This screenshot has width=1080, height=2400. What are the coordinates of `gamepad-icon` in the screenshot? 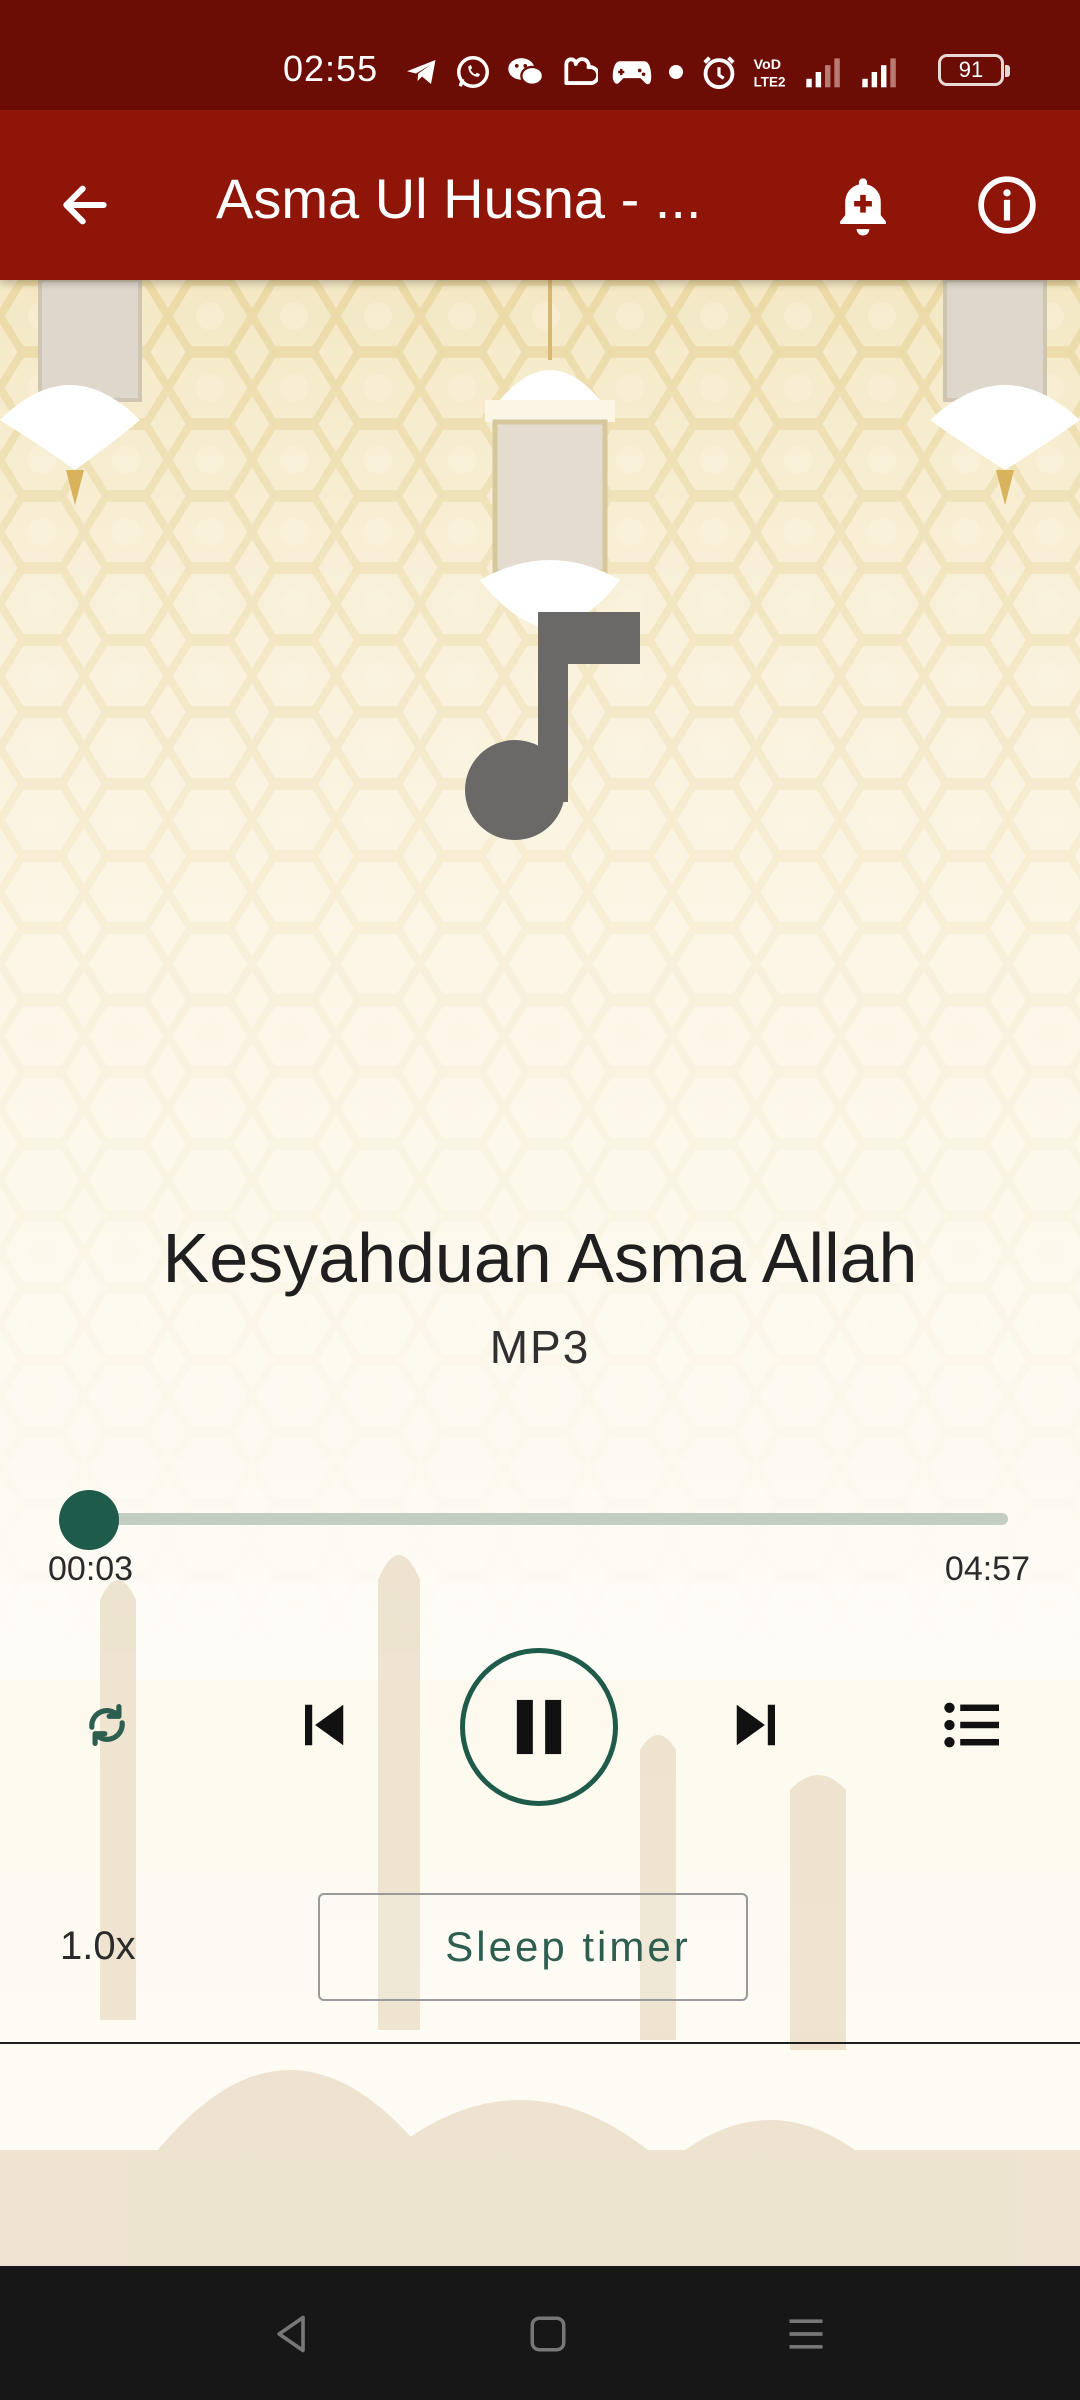 It's located at (632, 73).